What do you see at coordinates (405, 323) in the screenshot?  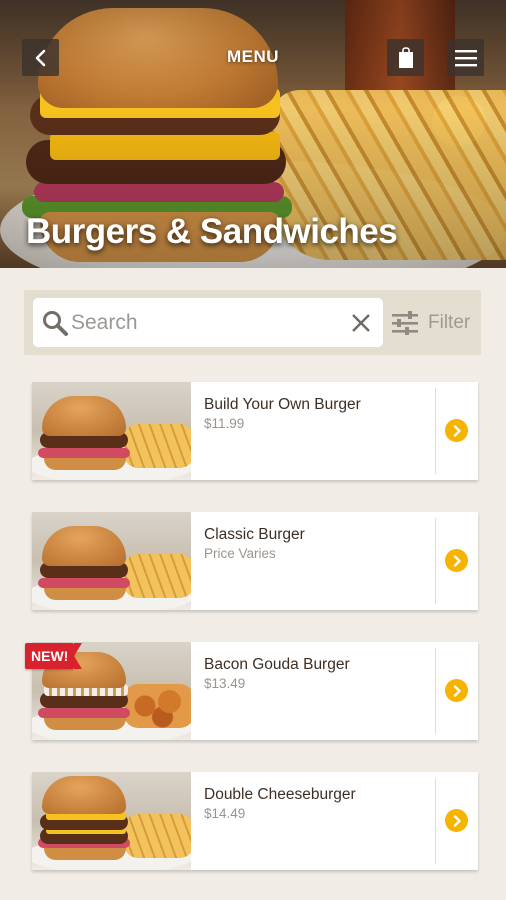 I see `sliders-icon` at bounding box center [405, 323].